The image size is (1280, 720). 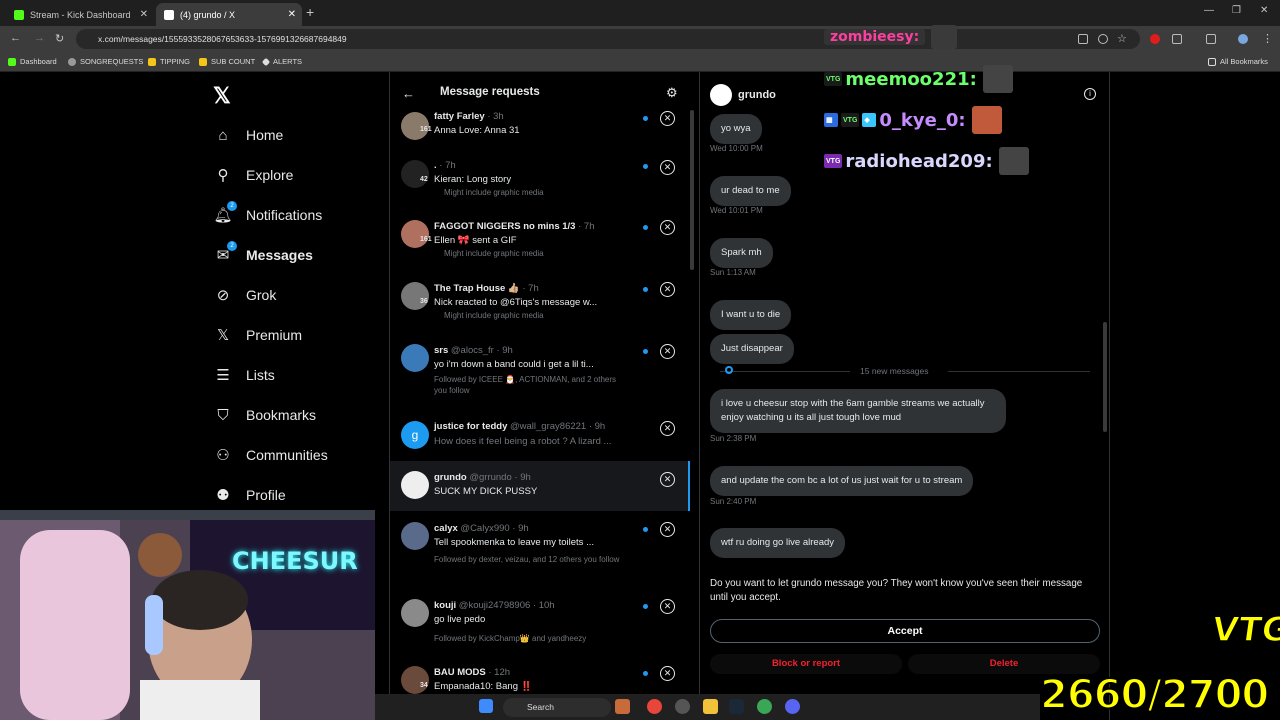 I want to click on reload-icon: ↻, so click(x=59, y=38).